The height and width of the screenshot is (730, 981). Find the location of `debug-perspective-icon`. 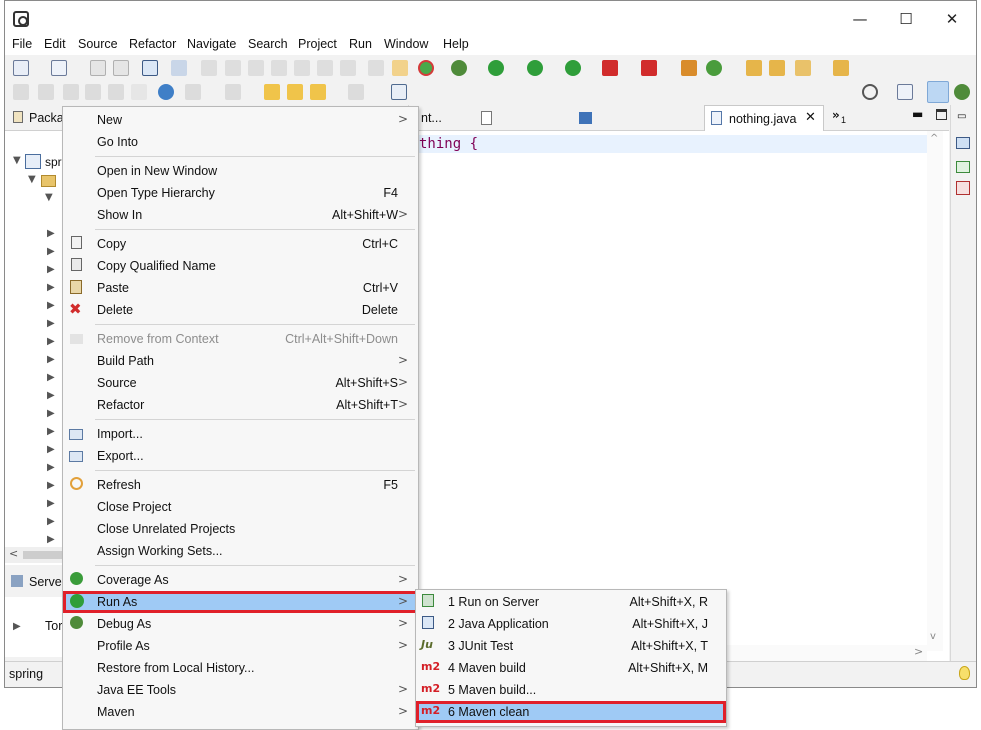

debug-perspective-icon is located at coordinates (962, 92).